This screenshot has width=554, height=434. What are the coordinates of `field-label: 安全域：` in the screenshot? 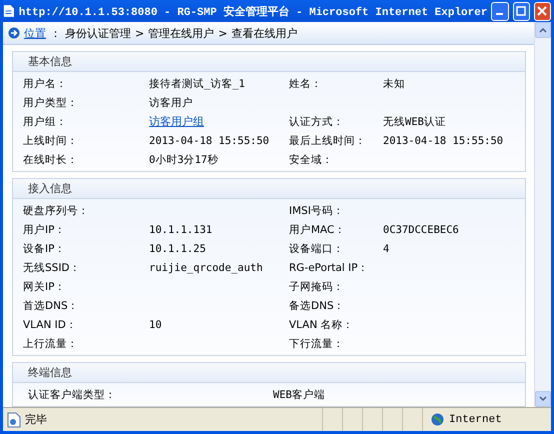 It's located at (311, 159).